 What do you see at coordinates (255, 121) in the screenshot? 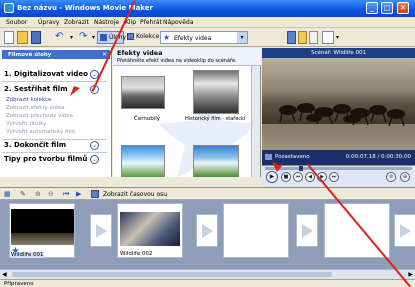
I see `effects-scrollbar` at bounding box center [255, 121].